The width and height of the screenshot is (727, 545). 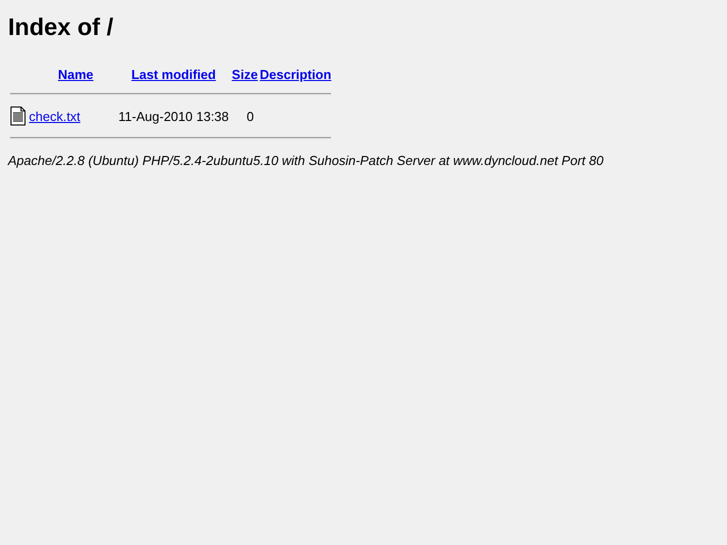 I want to click on column-sort-link: Name, so click(x=76, y=74).